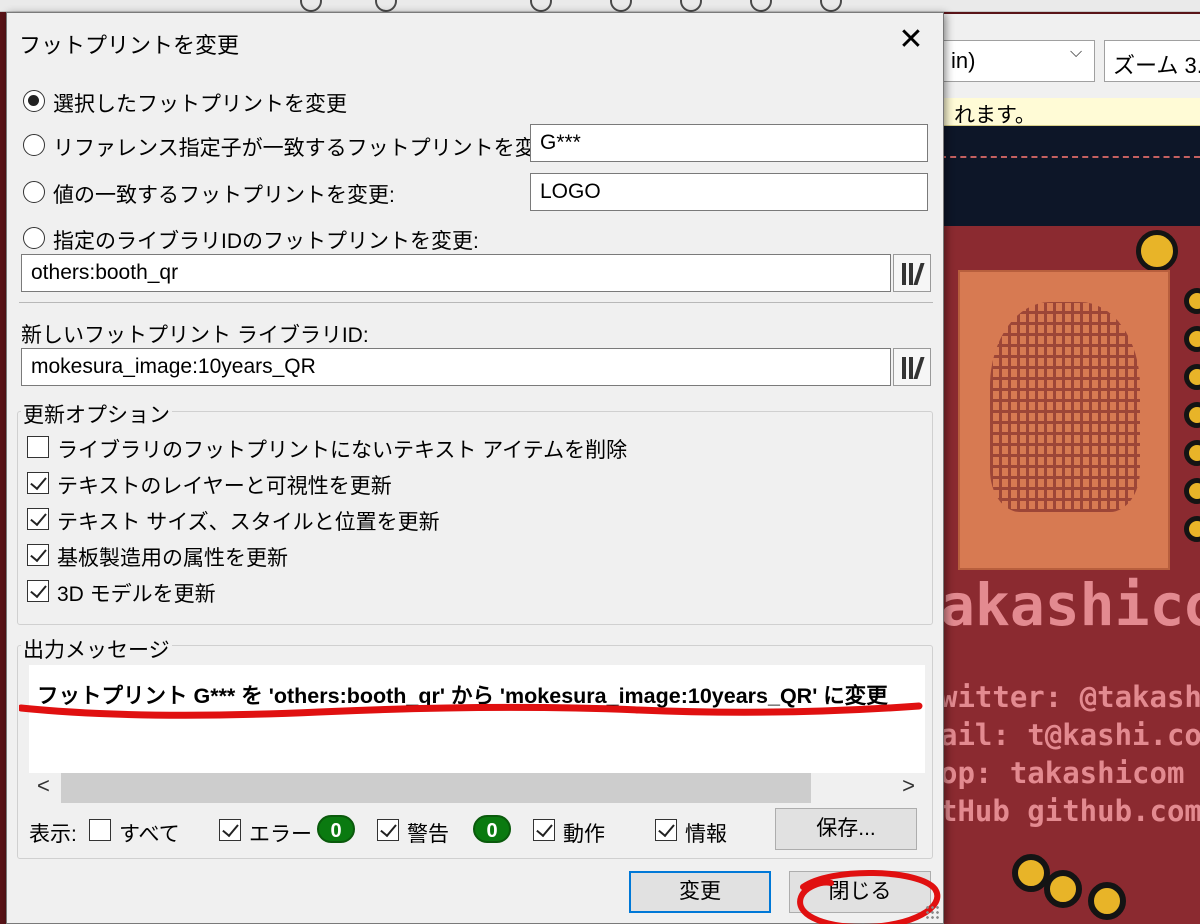 This screenshot has width=1200, height=924. What do you see at coordinates (600, 6) in the screenshot?
I see `app-toolbar` at bounding box center [600, 6].